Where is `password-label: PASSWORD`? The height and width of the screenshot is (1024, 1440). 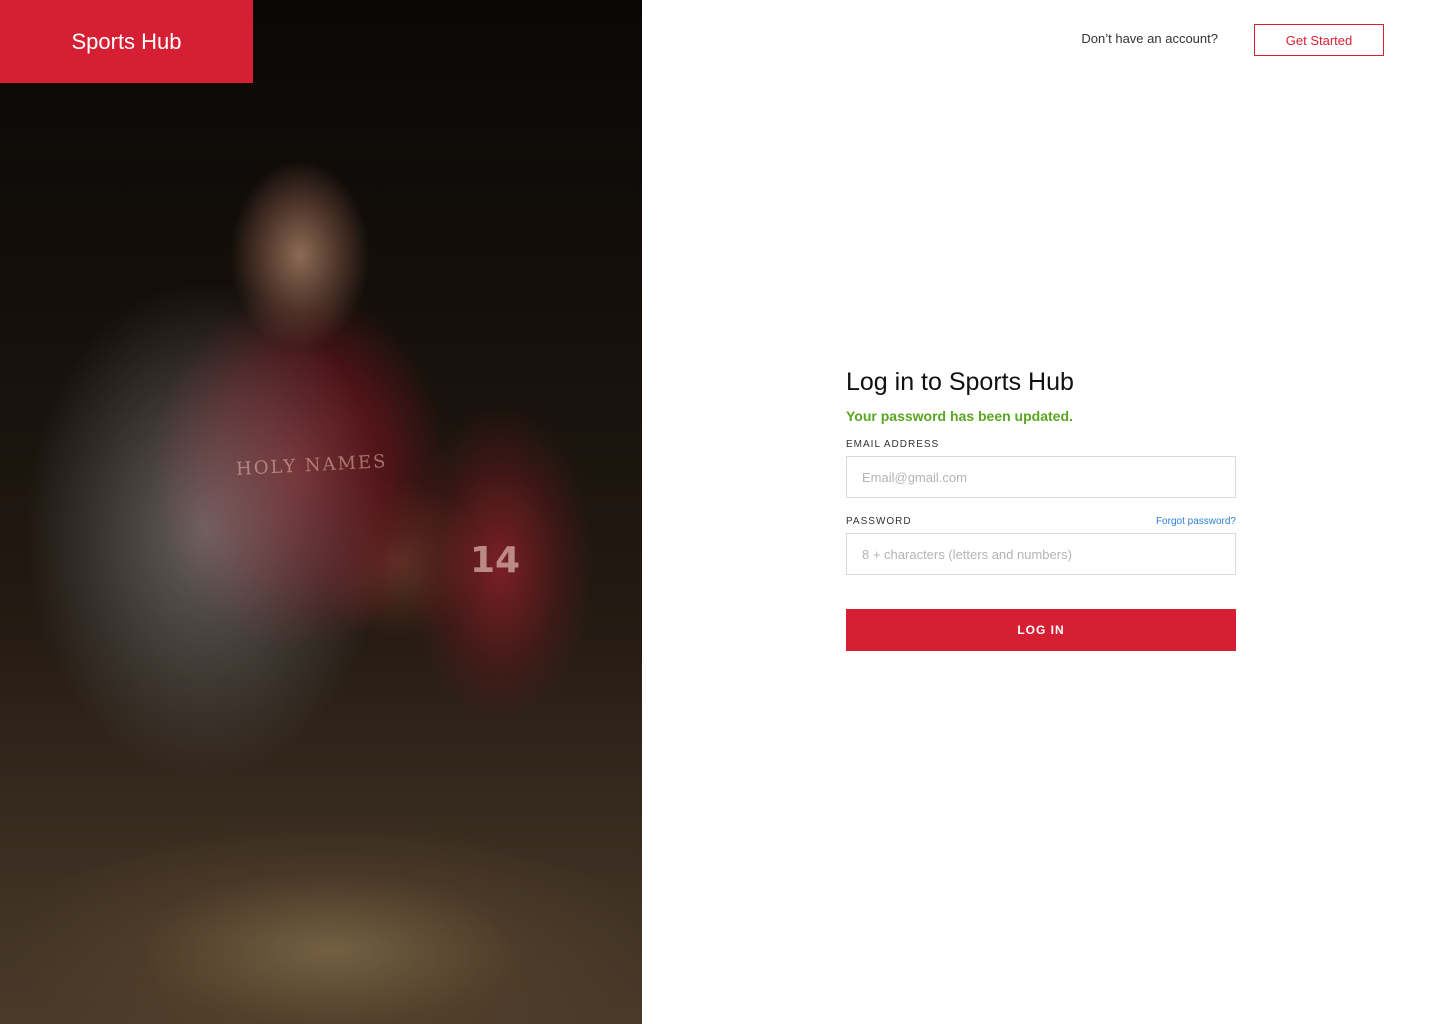 password-label: PASSWORD is located at coordinates (879, 521).